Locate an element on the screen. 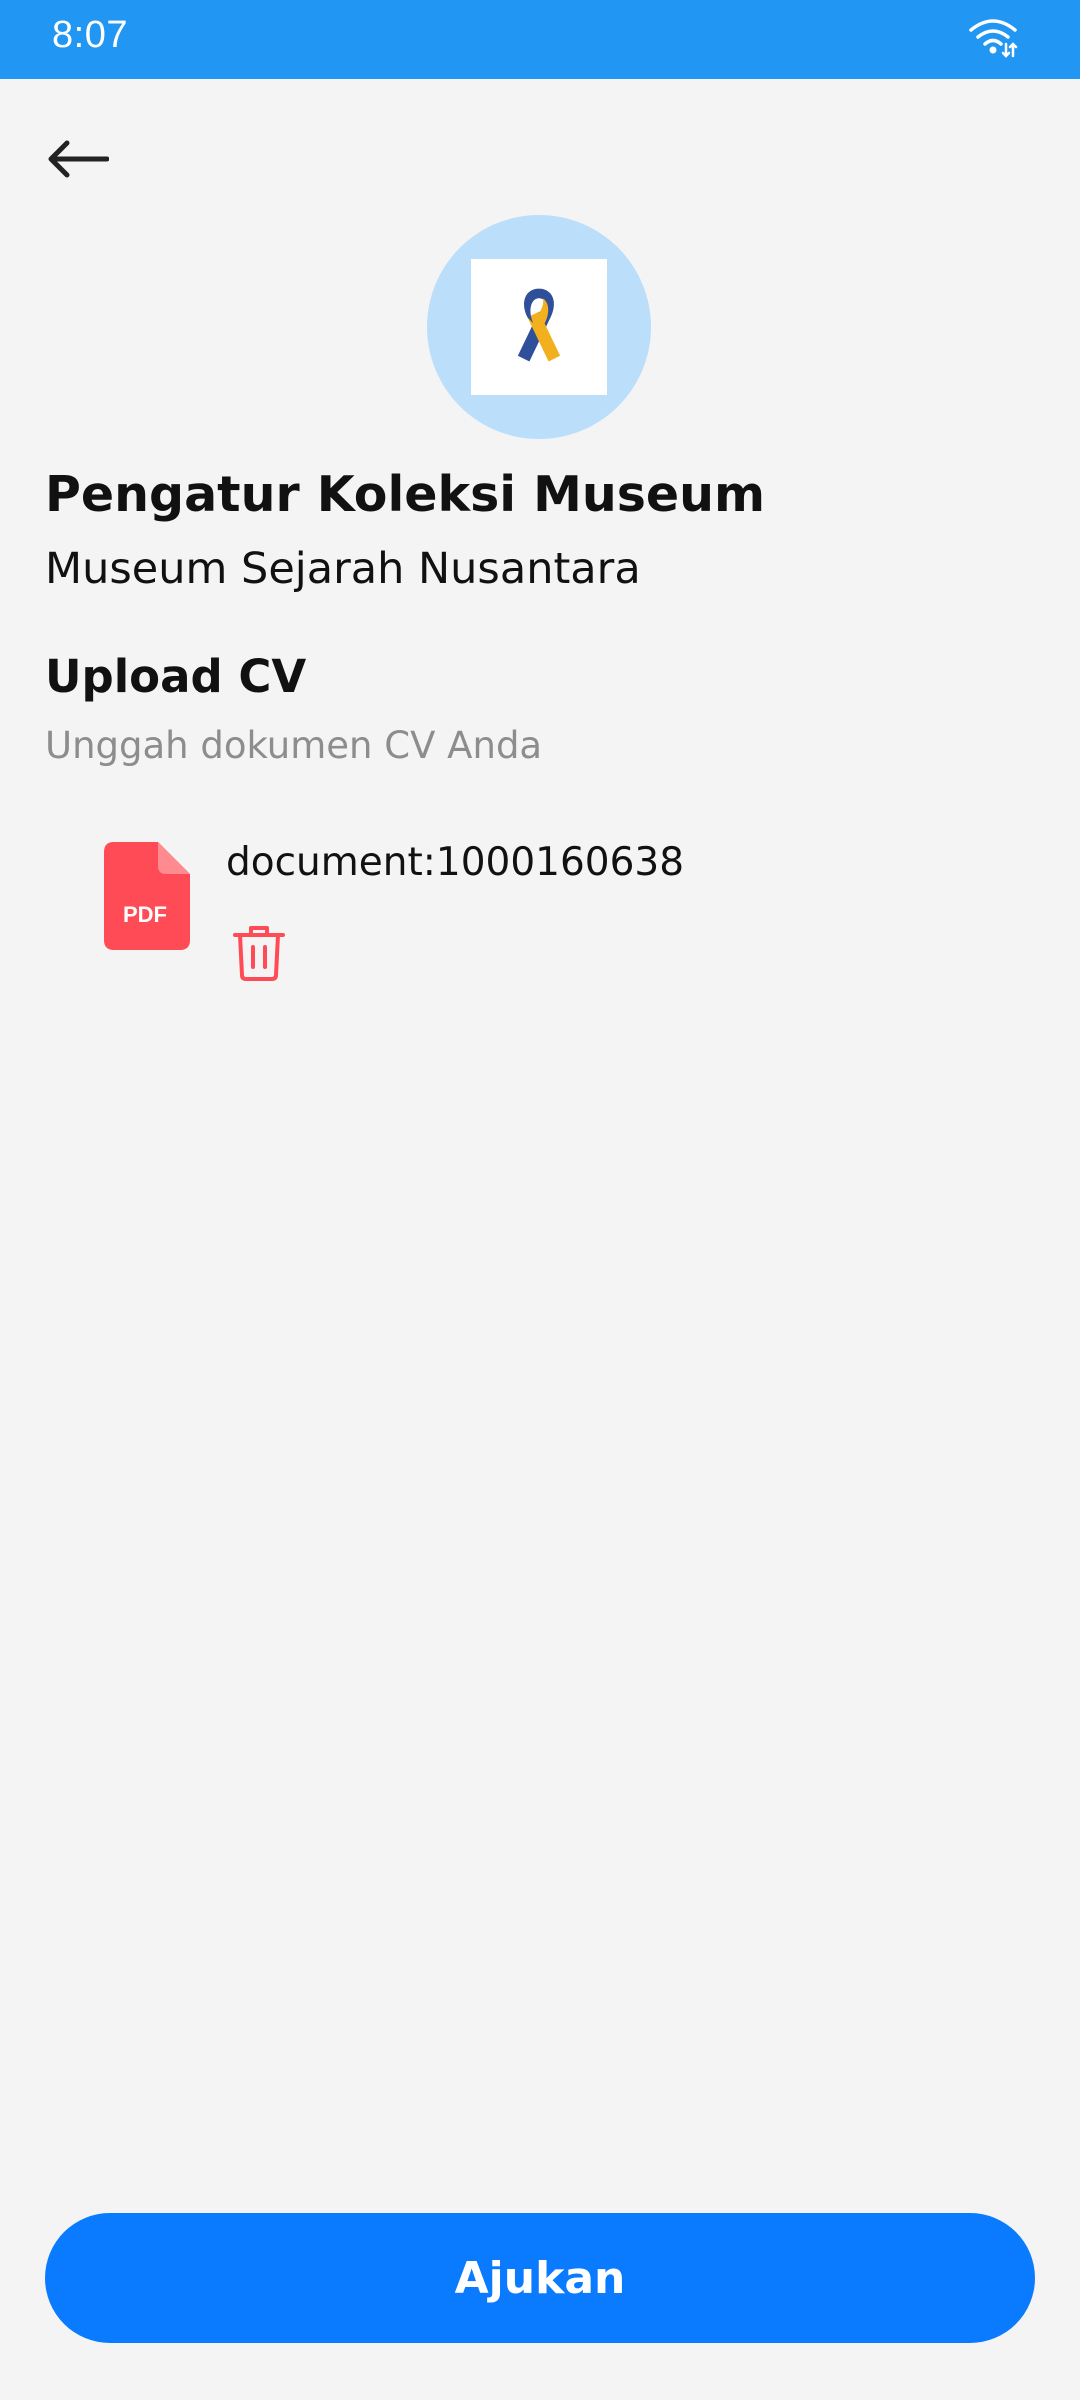  upload-cv-subtitle: Unggah dokumen CV Anda is located at coordinates (294, 745).